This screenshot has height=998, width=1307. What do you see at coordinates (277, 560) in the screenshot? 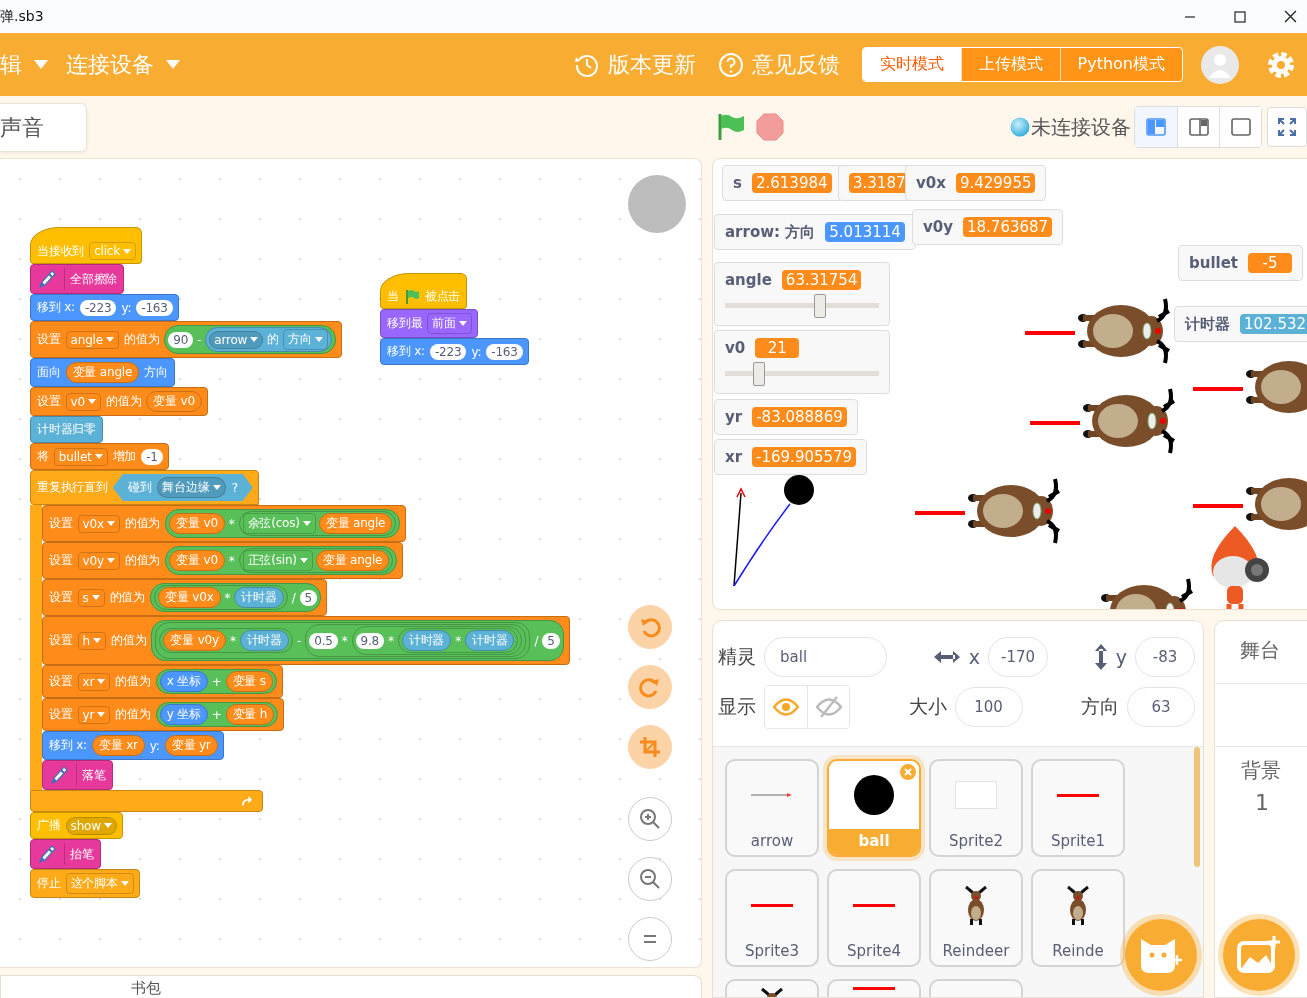
I see `dropdown-input: 正弦(sin)` at bounding box center [277, 560].